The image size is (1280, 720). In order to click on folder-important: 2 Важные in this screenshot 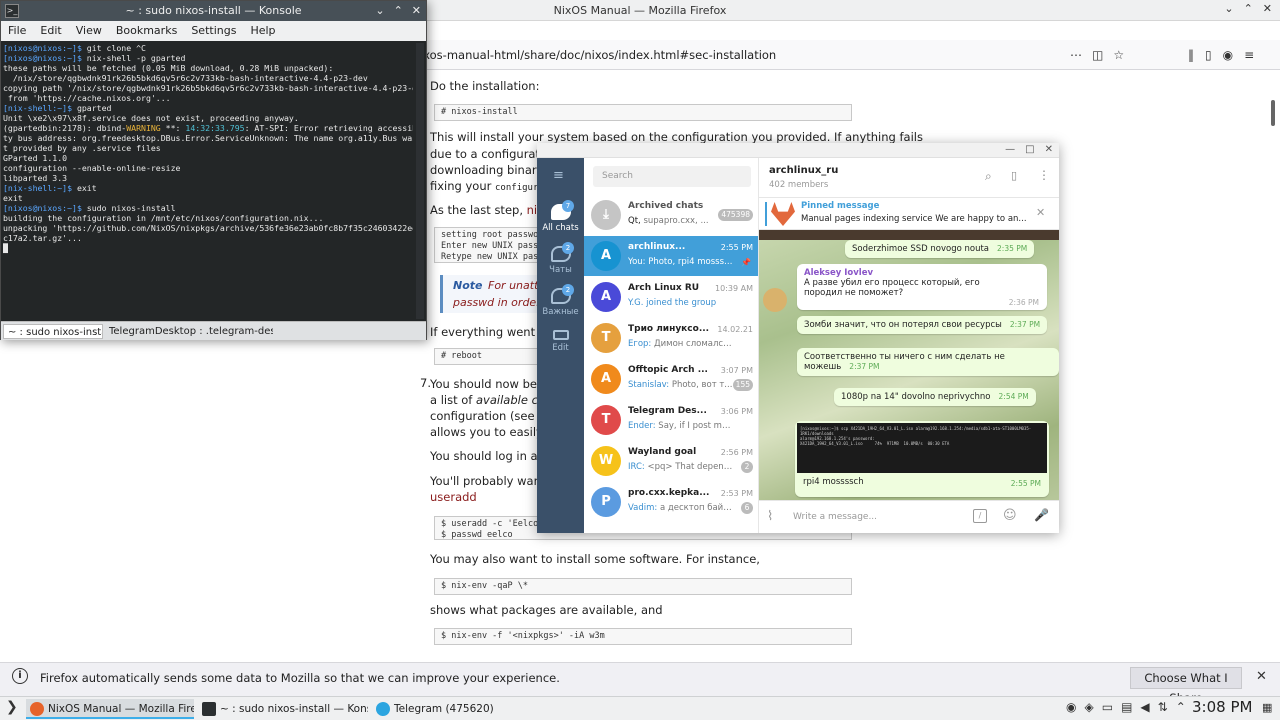, I will do `click(560, 300)`.